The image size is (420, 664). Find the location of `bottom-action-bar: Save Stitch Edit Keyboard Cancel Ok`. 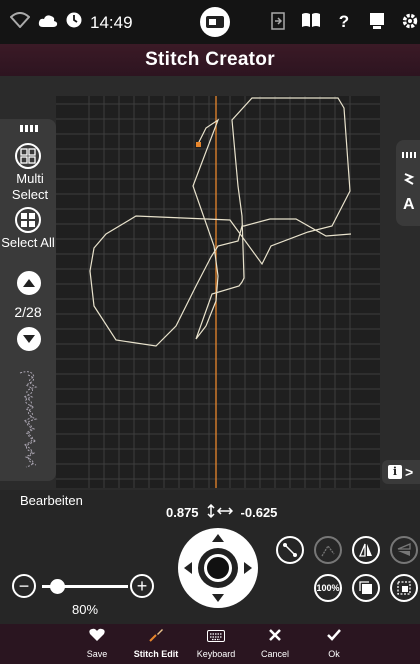

bottom-action-bar: Save Stitch Edit Keyboard Cancel Ok is located at coordinates (210, 644).